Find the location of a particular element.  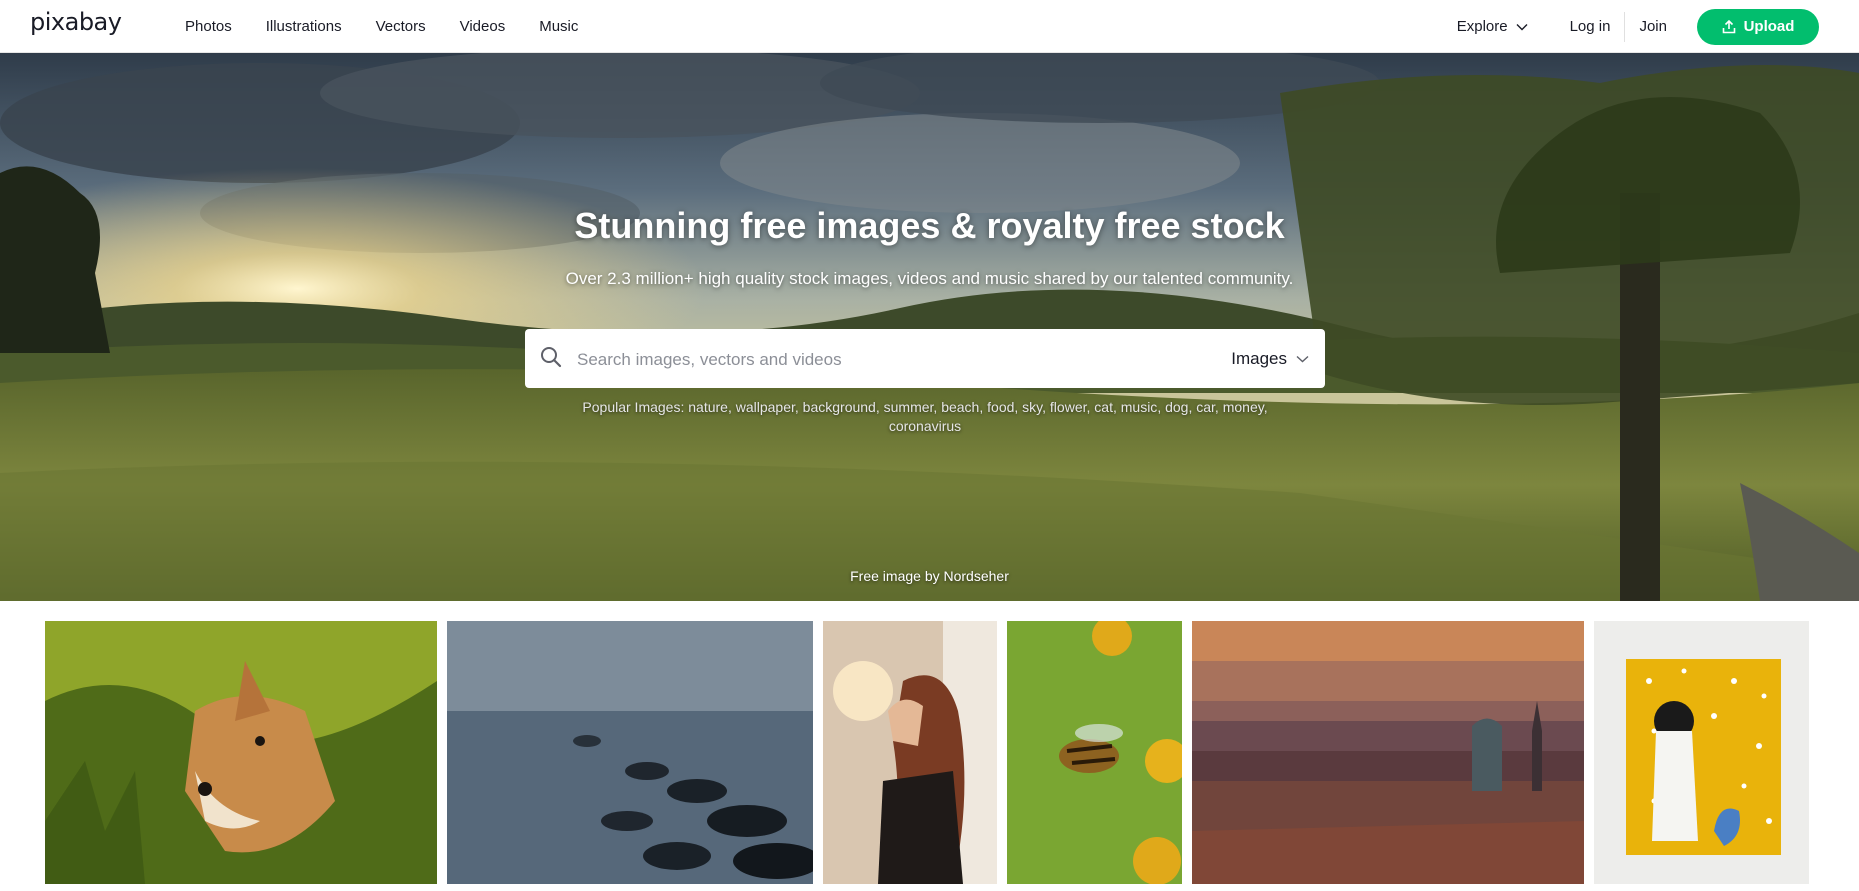

popular-tag: background is located at coordinates (839, 407).